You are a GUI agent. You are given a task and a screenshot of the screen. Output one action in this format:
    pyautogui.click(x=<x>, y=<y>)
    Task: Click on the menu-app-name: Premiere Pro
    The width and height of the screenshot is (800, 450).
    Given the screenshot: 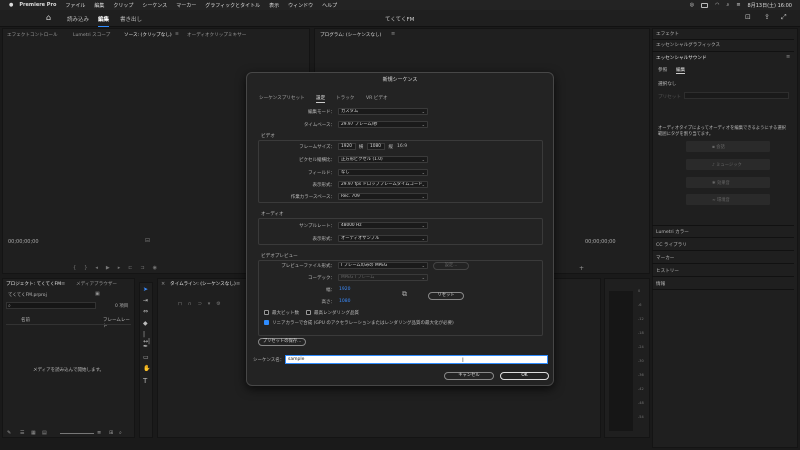 What is the action you would take?
    pyautogui.click(x=37, y=5)
    